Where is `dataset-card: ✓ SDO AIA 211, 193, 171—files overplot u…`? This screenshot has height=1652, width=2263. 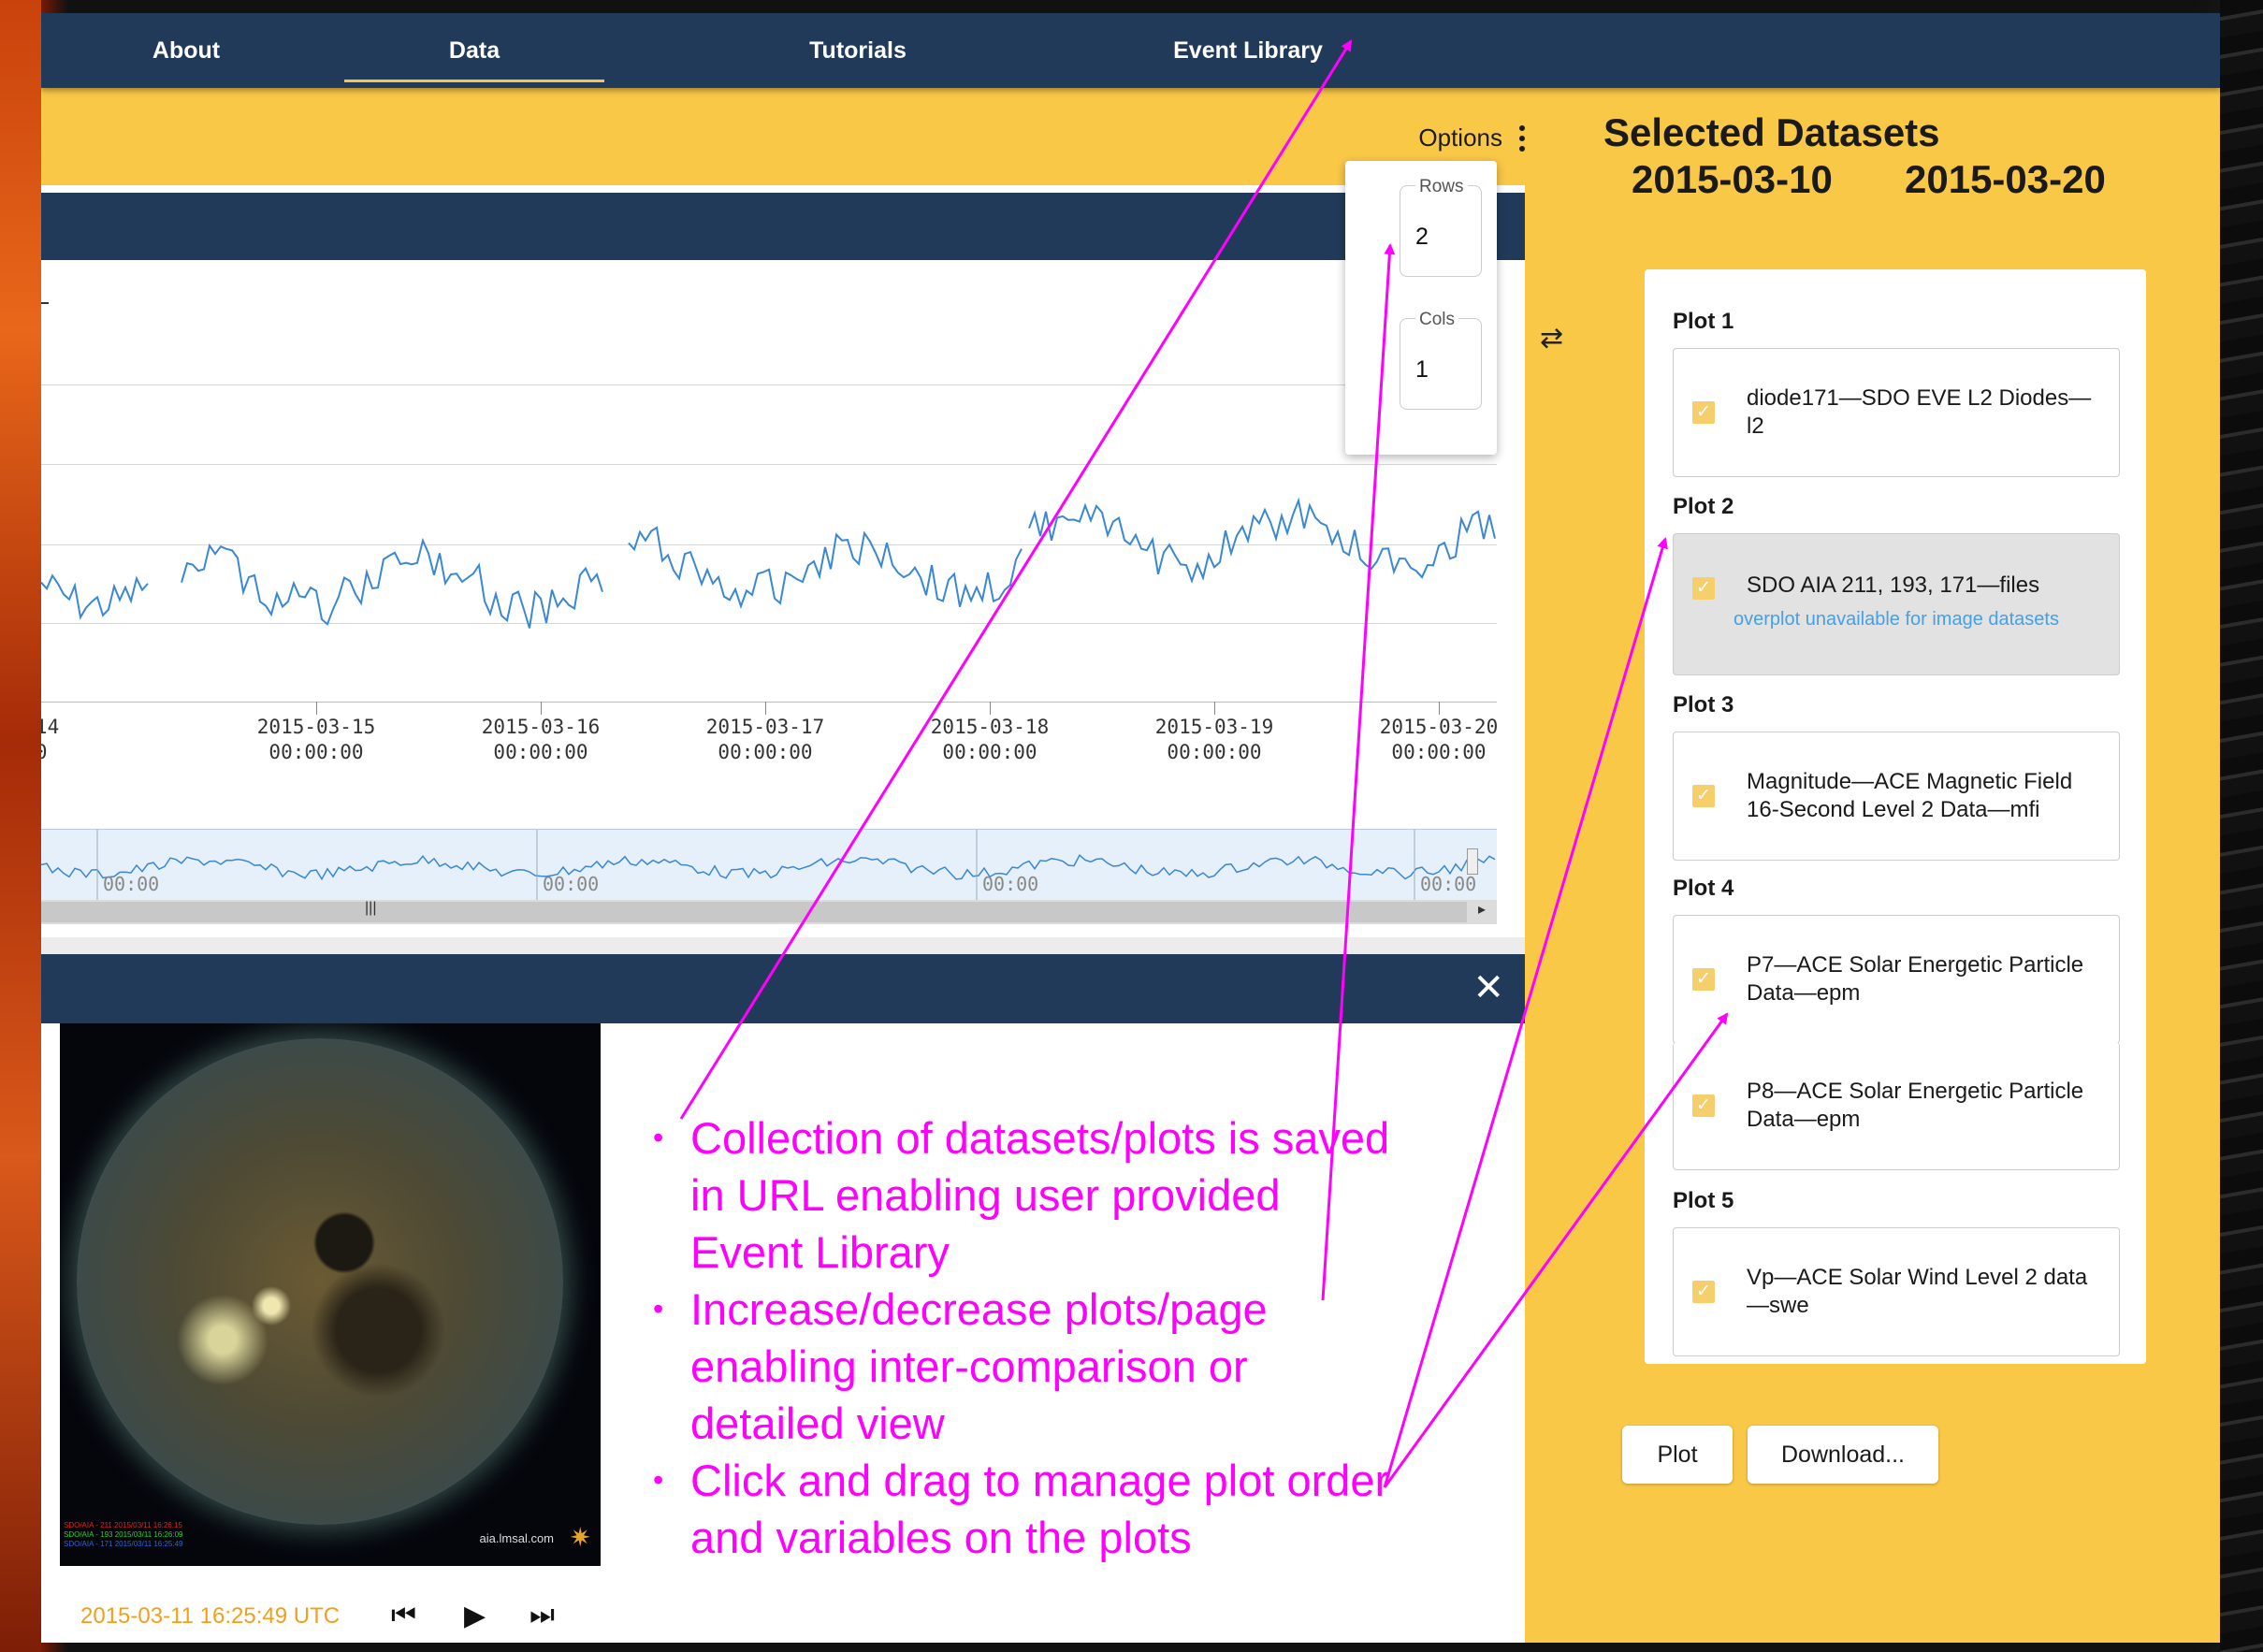
dataset-card: ✓ SDO AIA 211, 193, 171—files overplot u… is located at coordinates (1896, 604).